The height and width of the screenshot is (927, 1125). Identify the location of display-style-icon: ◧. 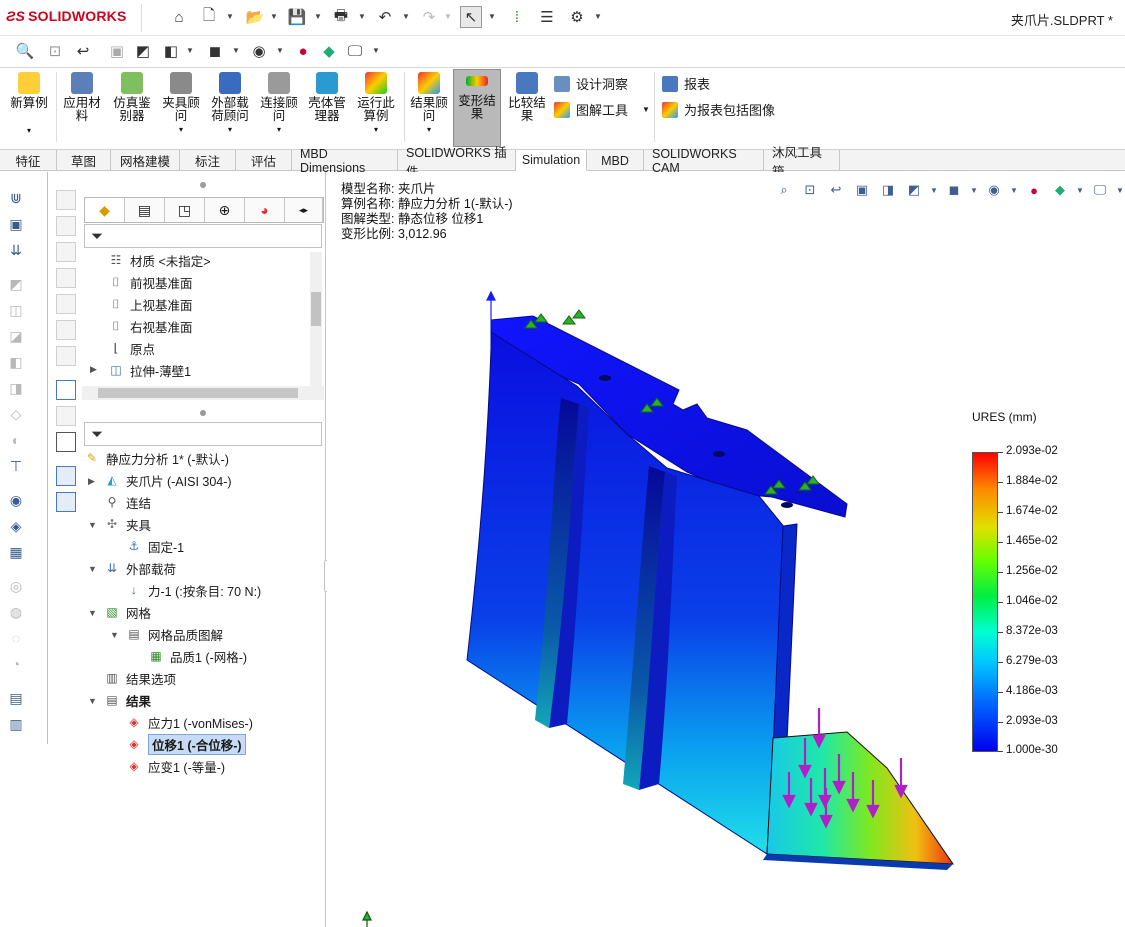
(171, 51).